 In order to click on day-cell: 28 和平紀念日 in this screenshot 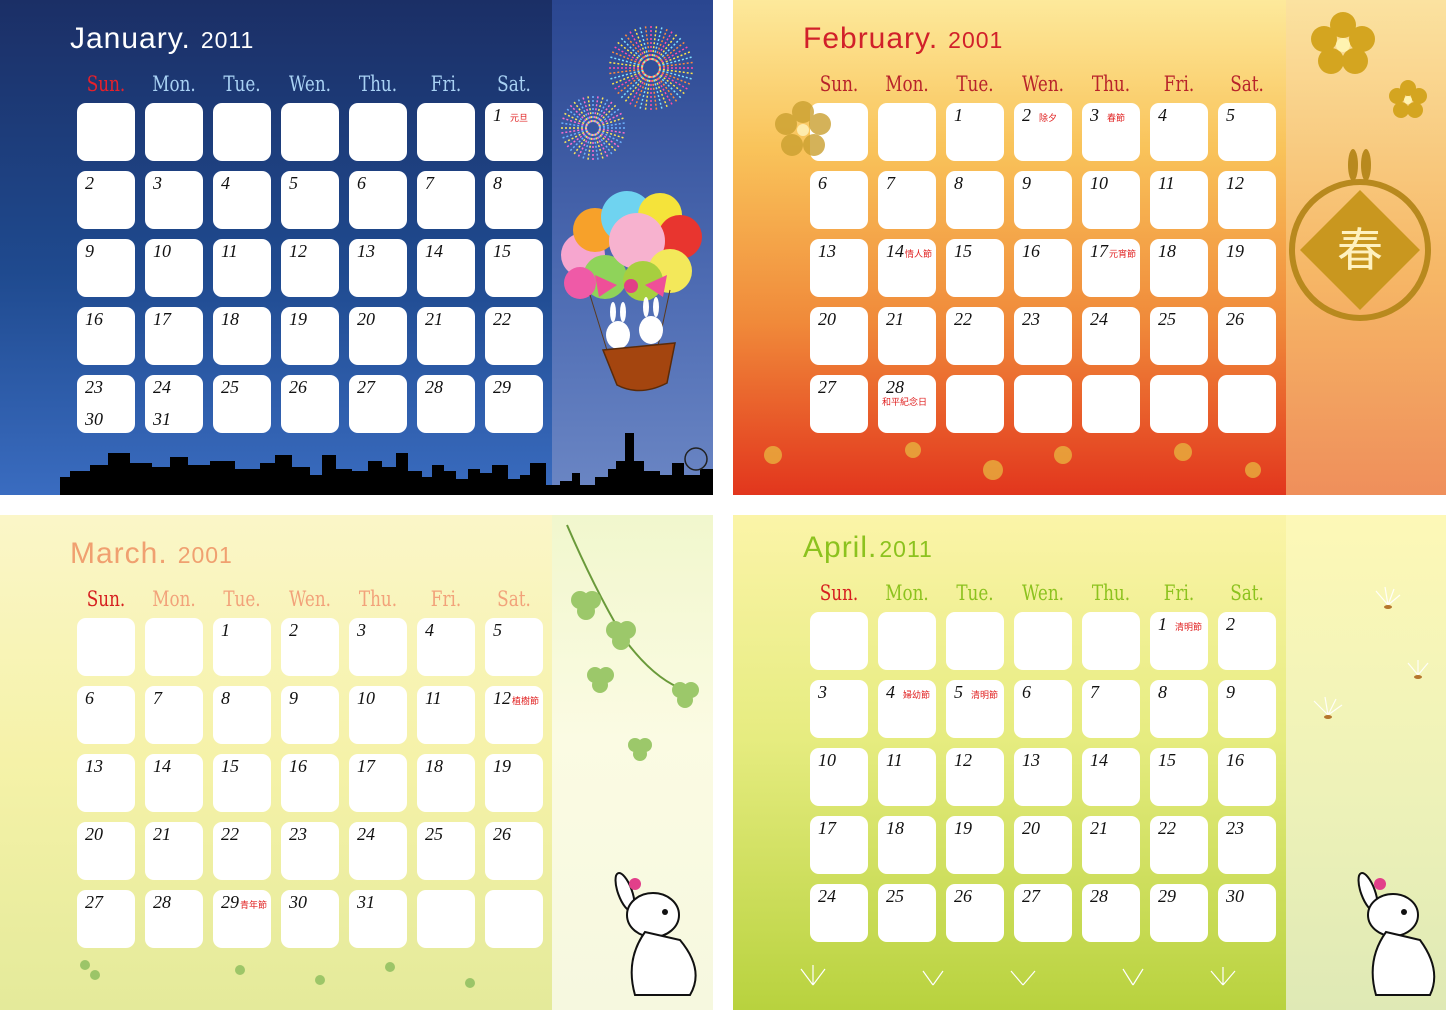, I will do `click(907, 404)`.